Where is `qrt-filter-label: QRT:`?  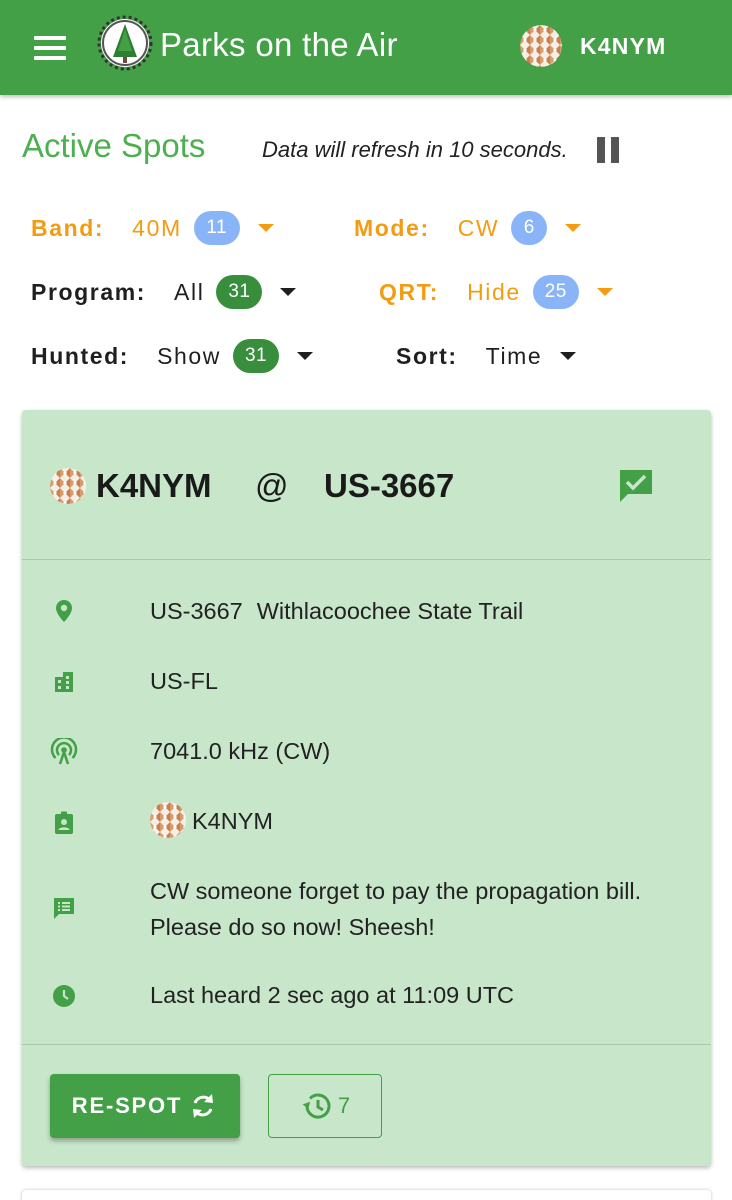
qrt-filter-label: QRT: is located at coordinates (409, 291).